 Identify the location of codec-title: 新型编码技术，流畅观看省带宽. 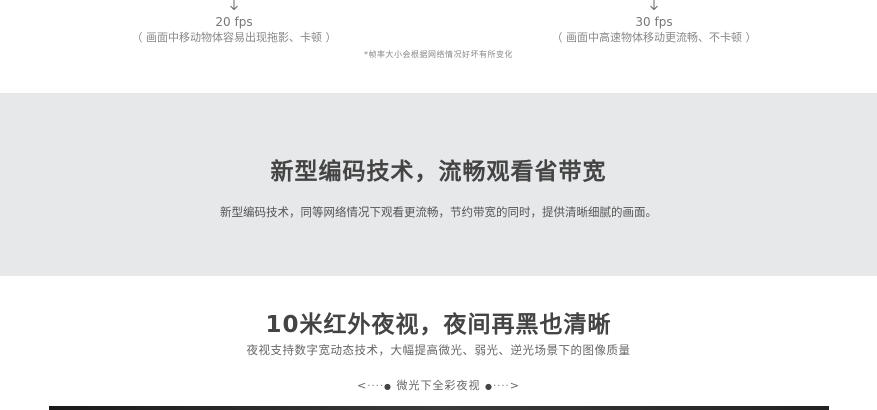
(438, 172).